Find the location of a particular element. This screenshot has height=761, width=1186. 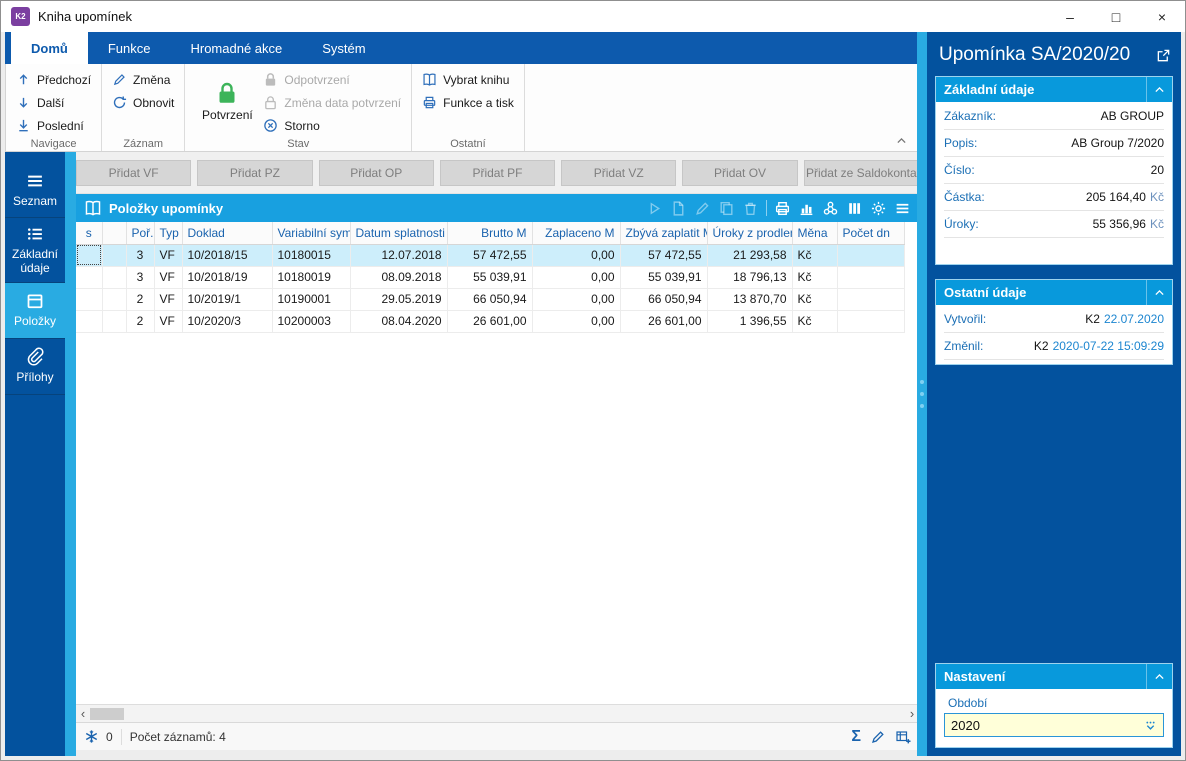

print-icon is located at coordinates (782, 208).